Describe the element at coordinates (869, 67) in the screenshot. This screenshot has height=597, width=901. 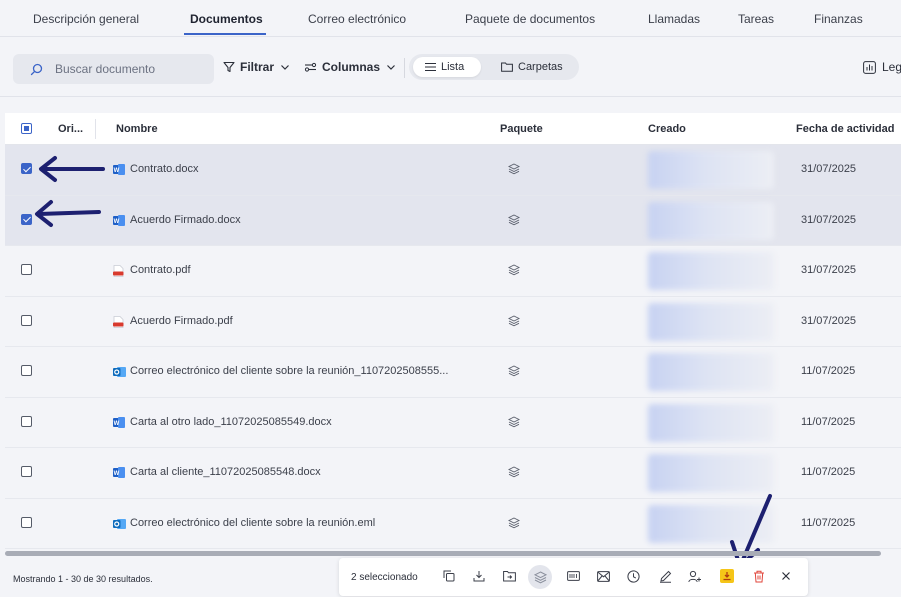
I see `chart-icon` at that location.